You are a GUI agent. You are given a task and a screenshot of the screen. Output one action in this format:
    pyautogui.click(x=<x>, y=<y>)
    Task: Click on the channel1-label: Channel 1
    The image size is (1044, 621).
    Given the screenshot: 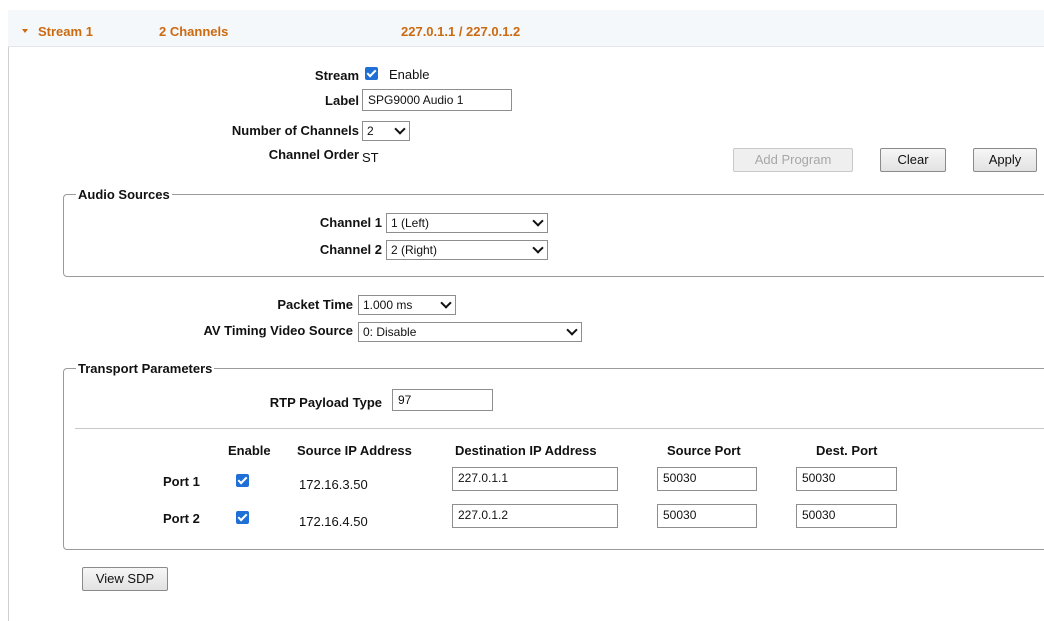 What is the action you would take?
    pyautogui.click(x=350, y=222)
    